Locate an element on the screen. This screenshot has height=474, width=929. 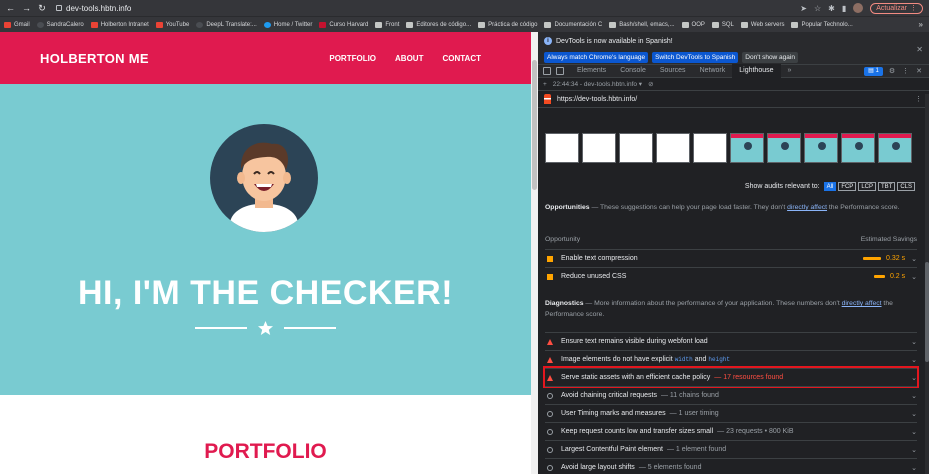
bookmark-item: OOP is located at coordinates (693, 24).